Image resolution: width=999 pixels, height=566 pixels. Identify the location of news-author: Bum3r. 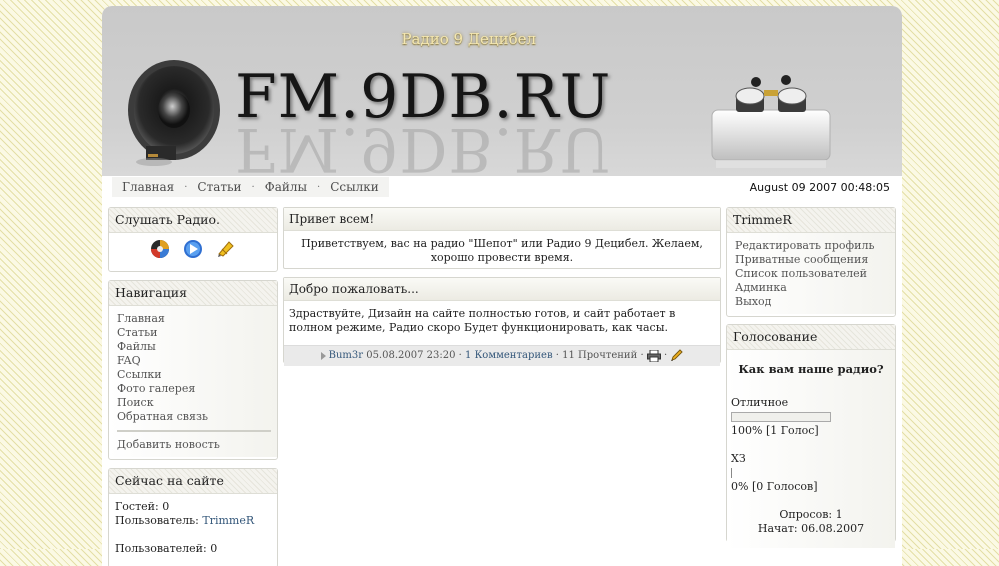
(346, 355).